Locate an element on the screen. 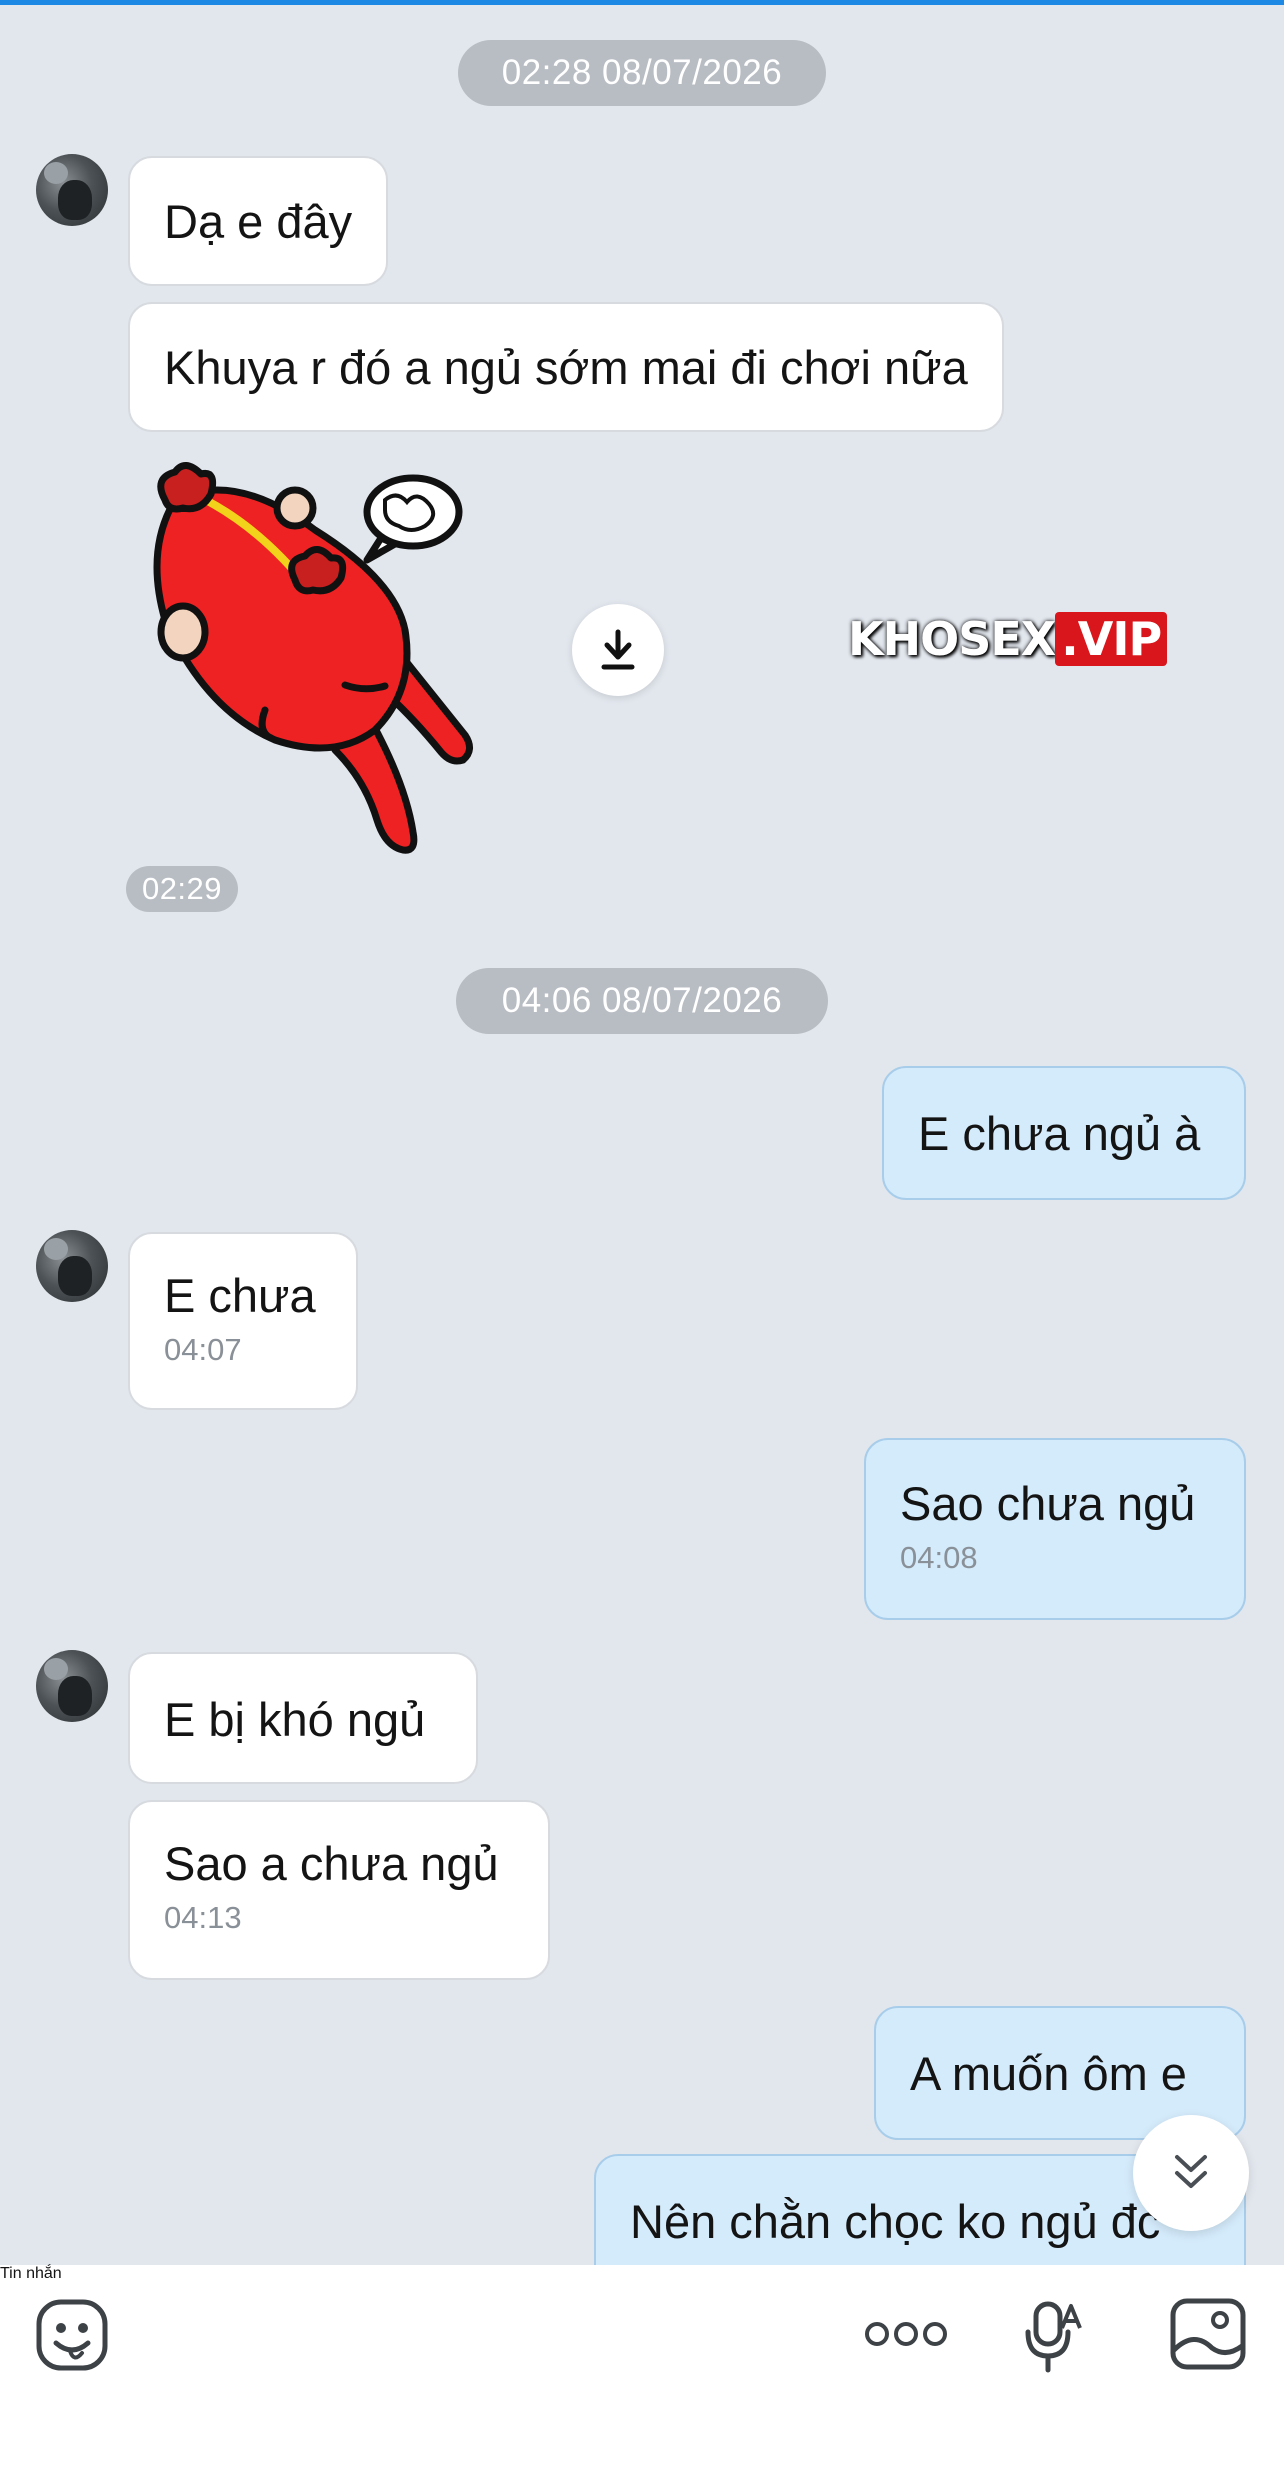 The image size is (1284, 2477). message-text: Khuya r đó a ngủ sớm mai đi chơi nữa is located at coordinates (566, 367).